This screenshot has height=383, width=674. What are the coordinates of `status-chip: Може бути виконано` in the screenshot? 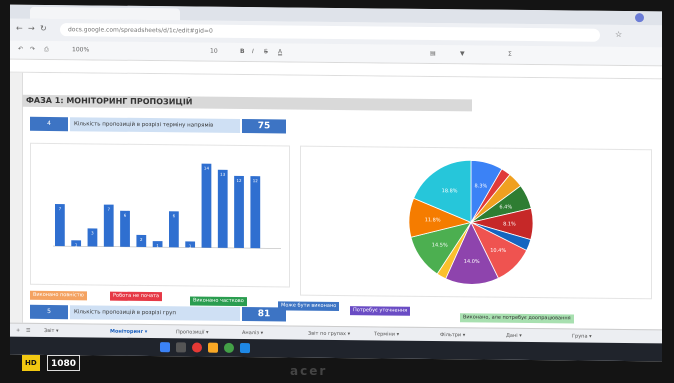 It's located at (309, 306).